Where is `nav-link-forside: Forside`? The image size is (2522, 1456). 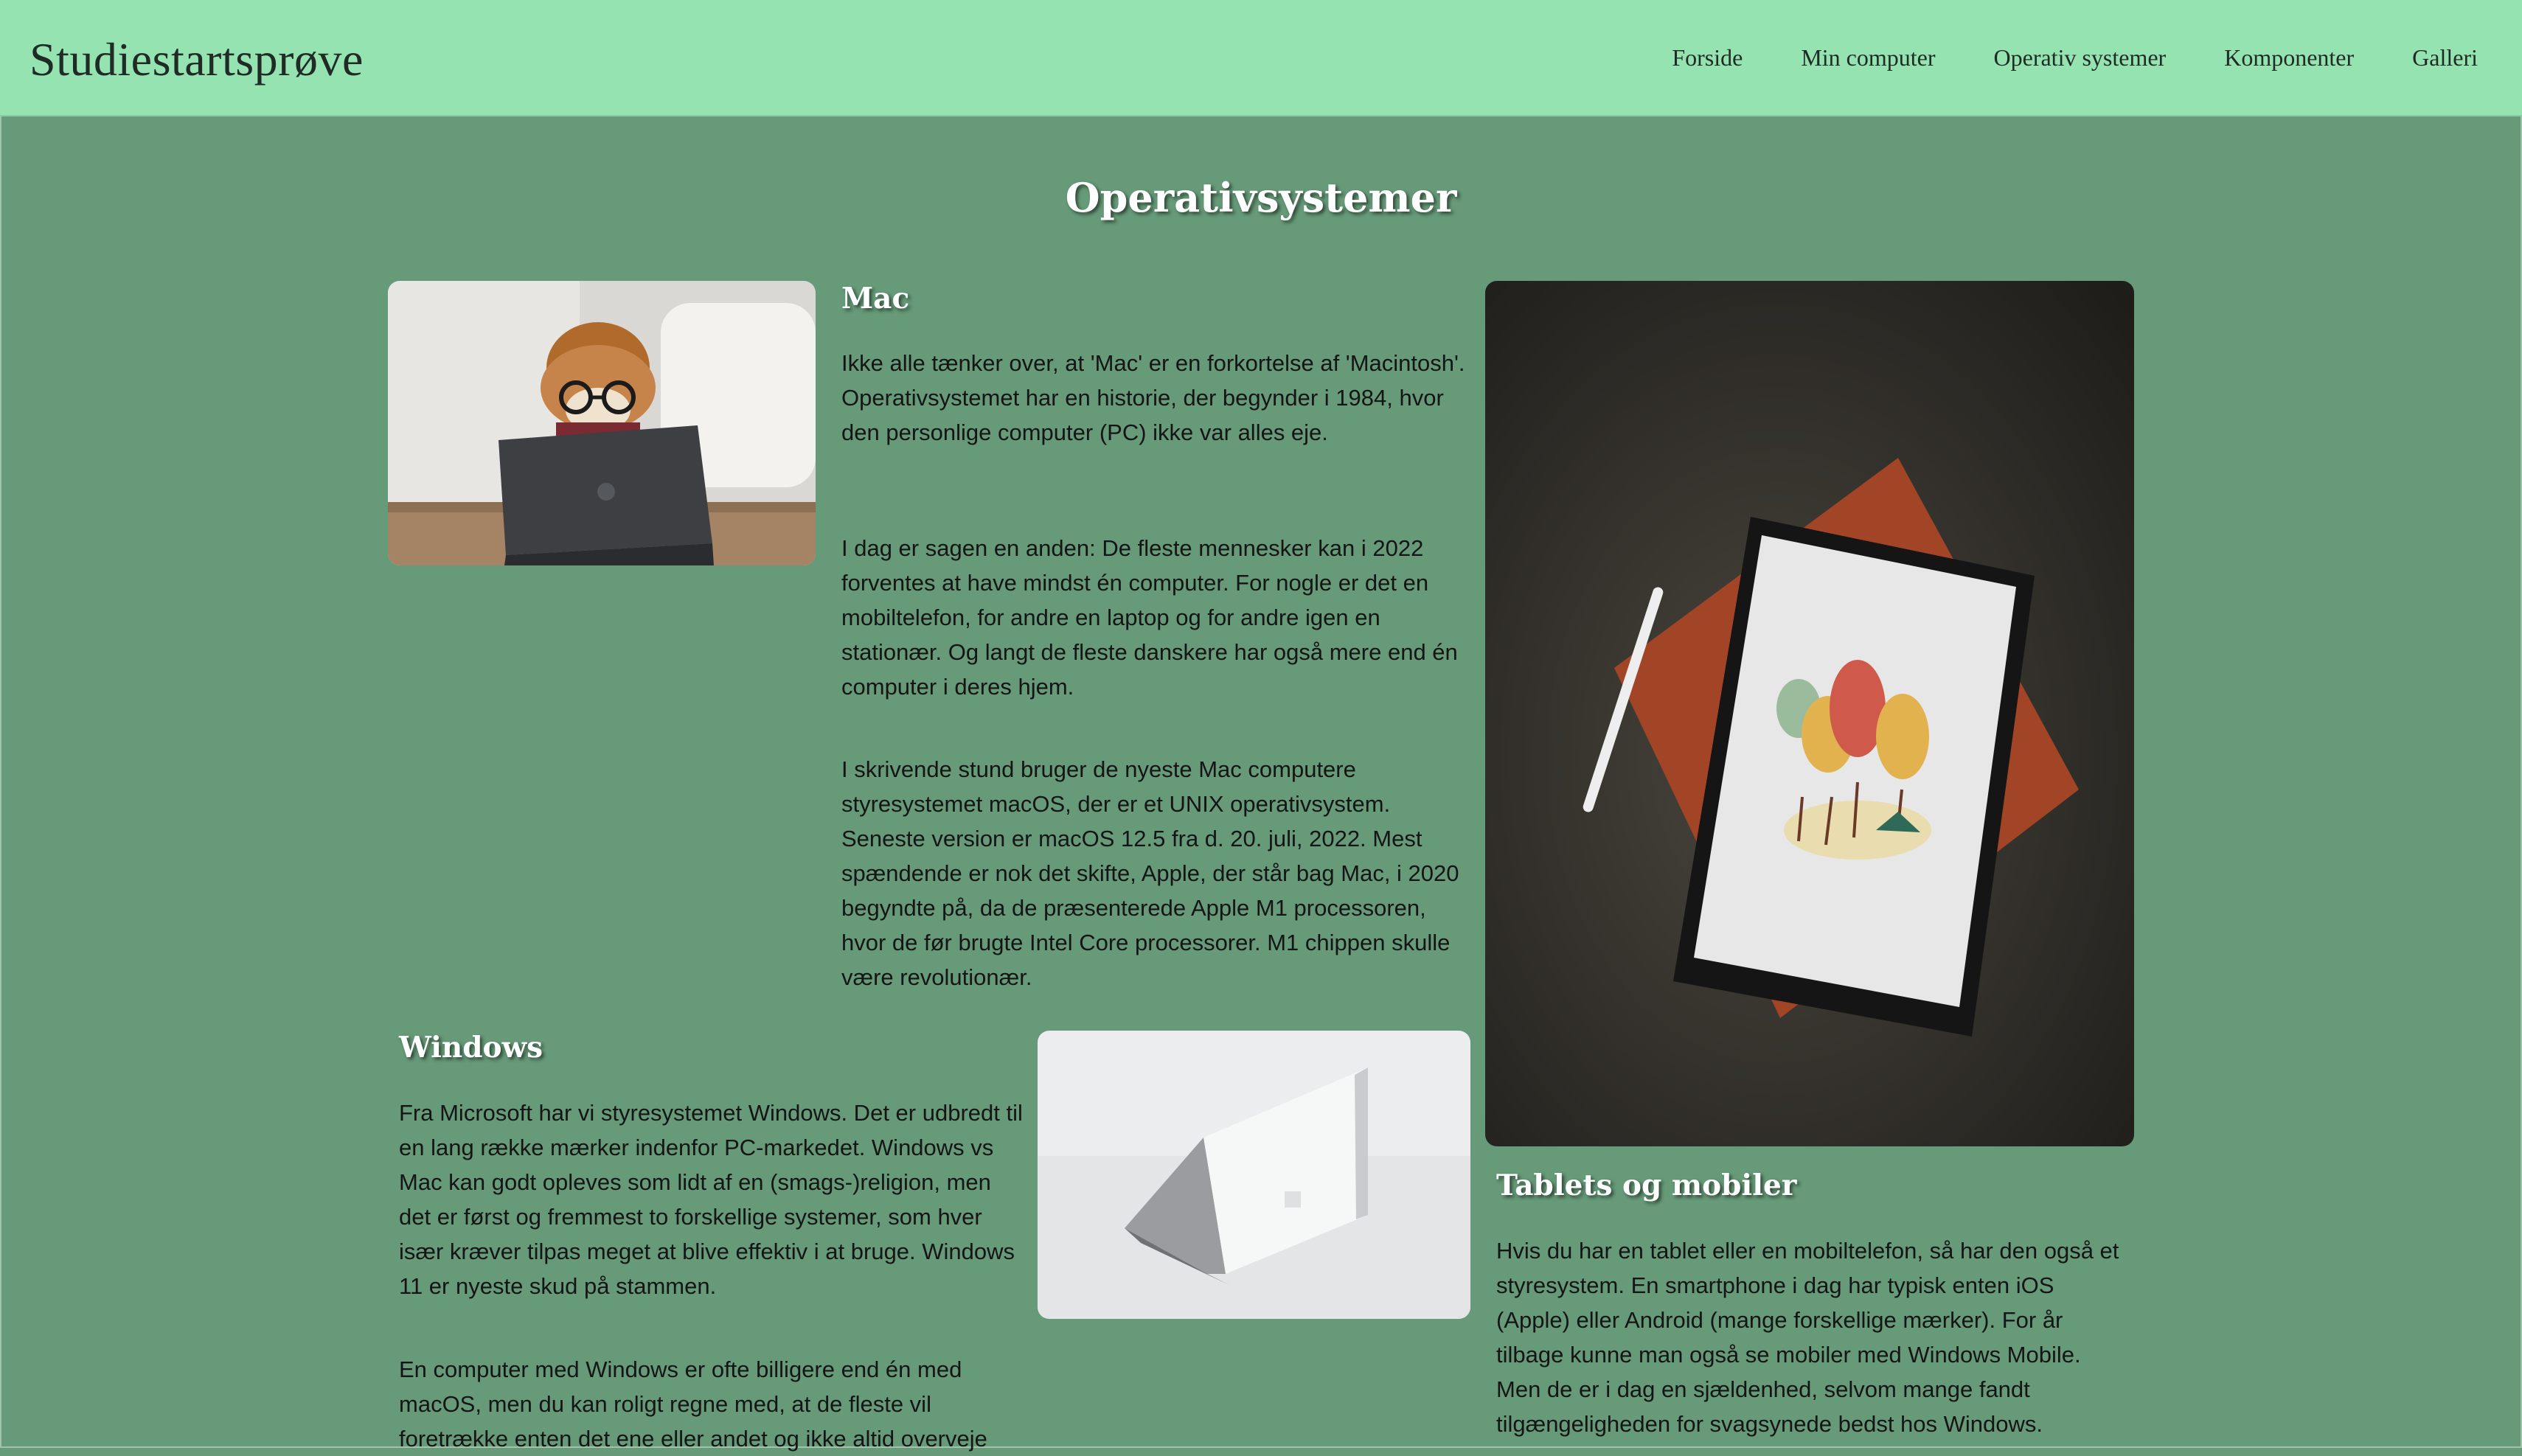 nav-link-forside: Forside is located at coordinates (1707, 58).